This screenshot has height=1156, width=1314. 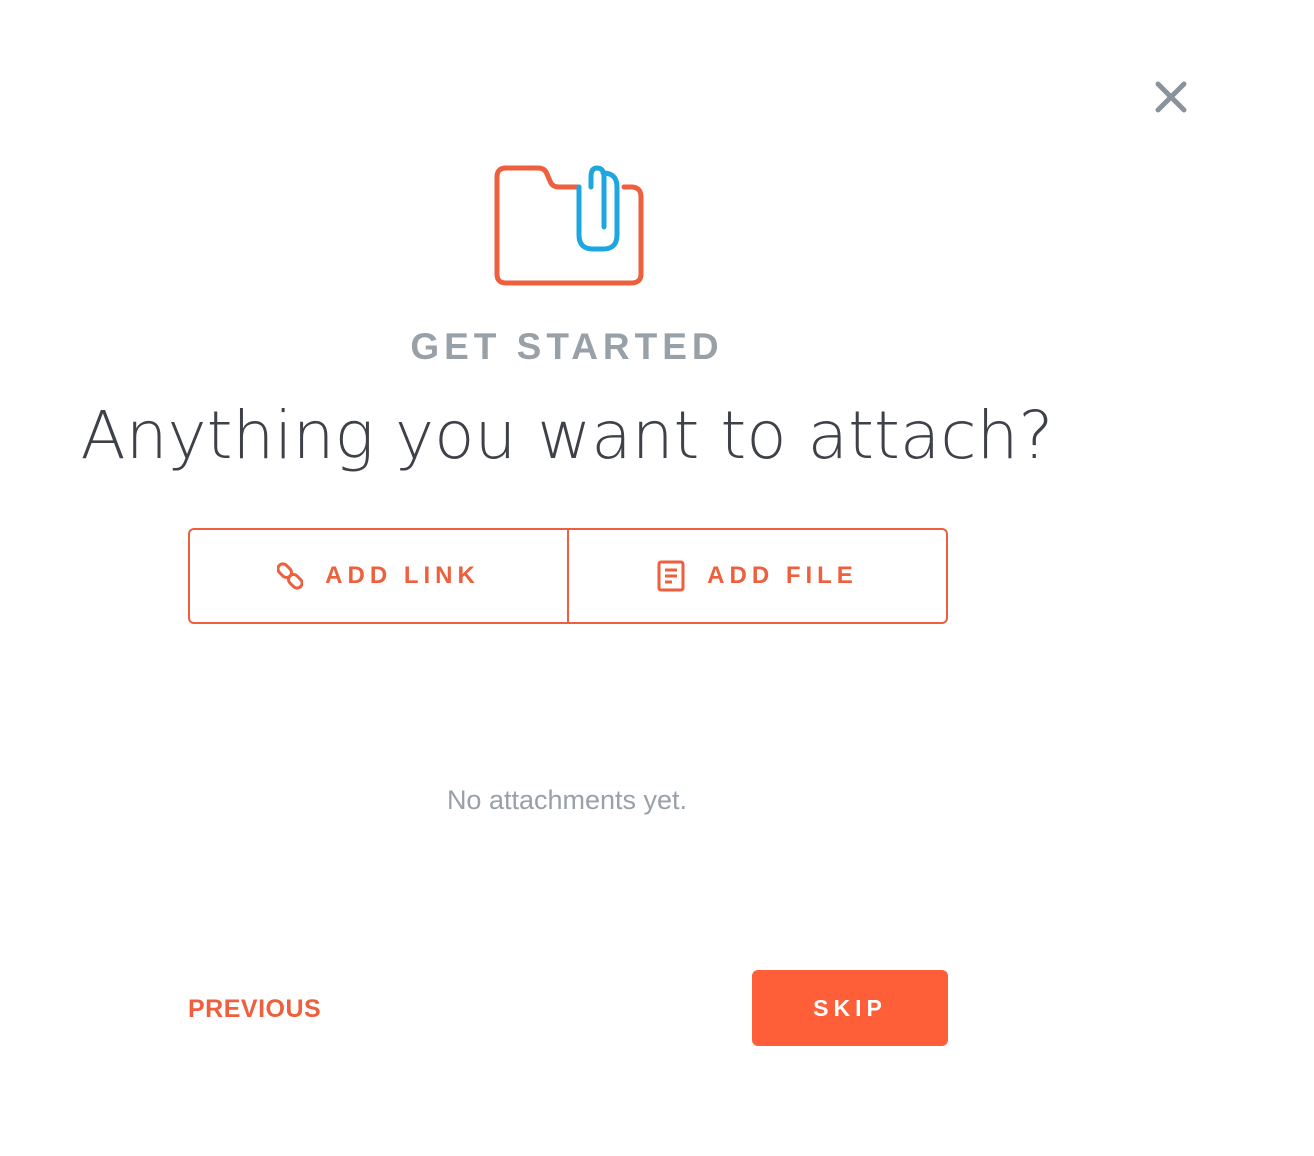 I want to click on attachment-actions: ADD LINK ADD FILE, so click(x=568, y=576).